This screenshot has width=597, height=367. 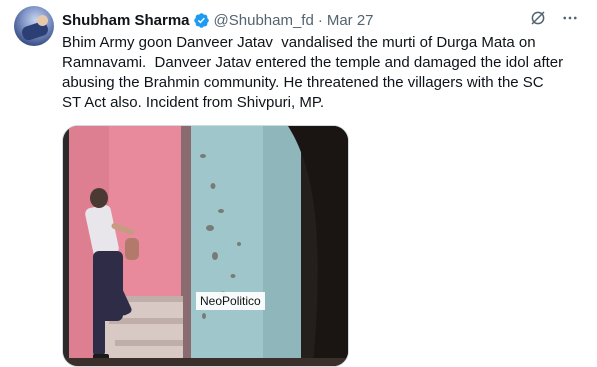 What do you see at coordinates (538, 18) in the screenshot?
I see `grok-icon` at bounding box center [538, 18].